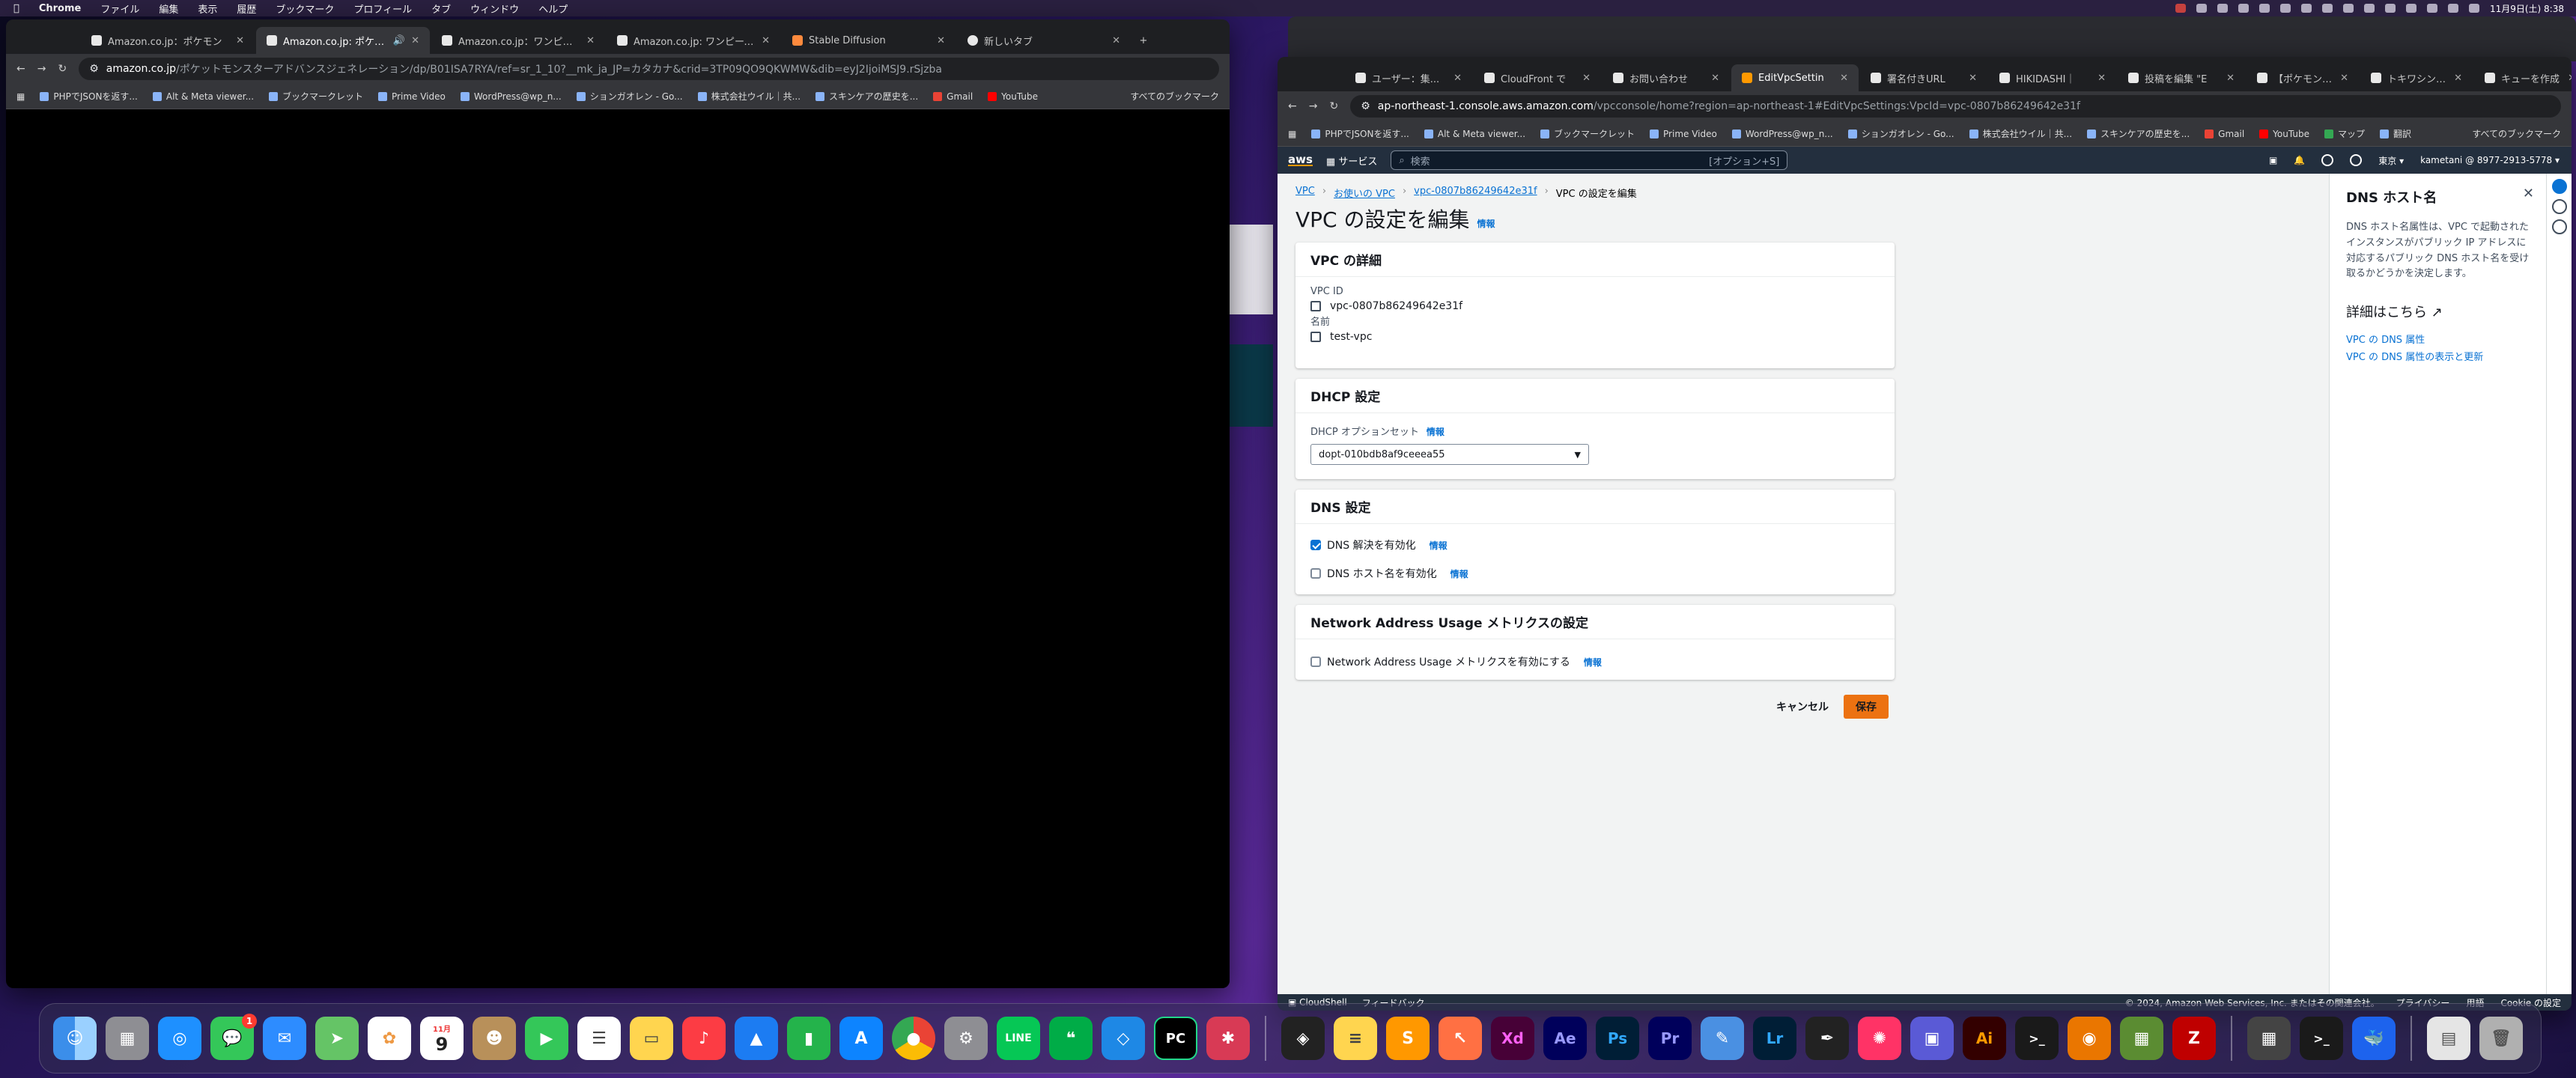 The width and height of the screenshot is (2576, 1078). I want to click on menu-tab: タブ, so click(441, 8).